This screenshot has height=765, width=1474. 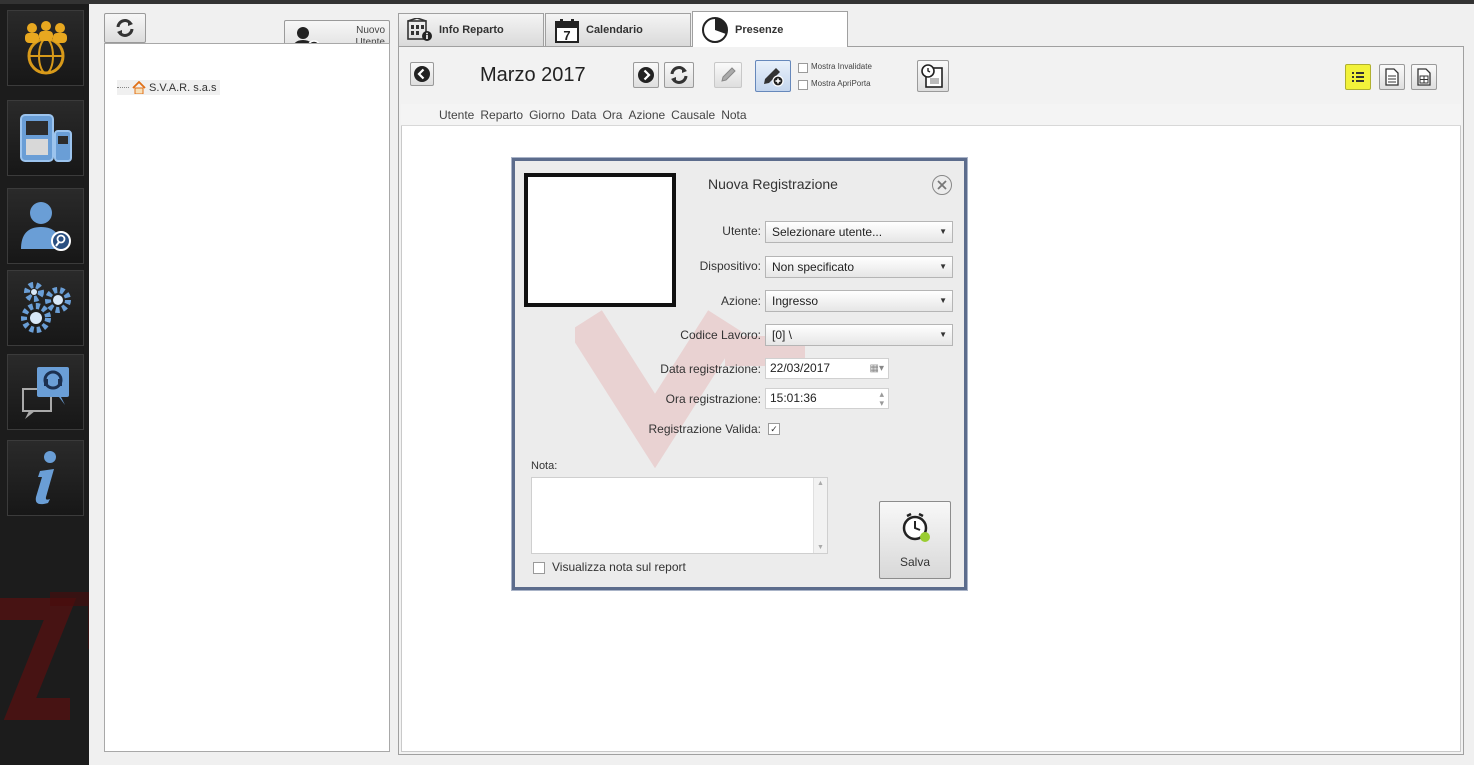 I want to click on refresh-icon, so click(x=125, y=28).